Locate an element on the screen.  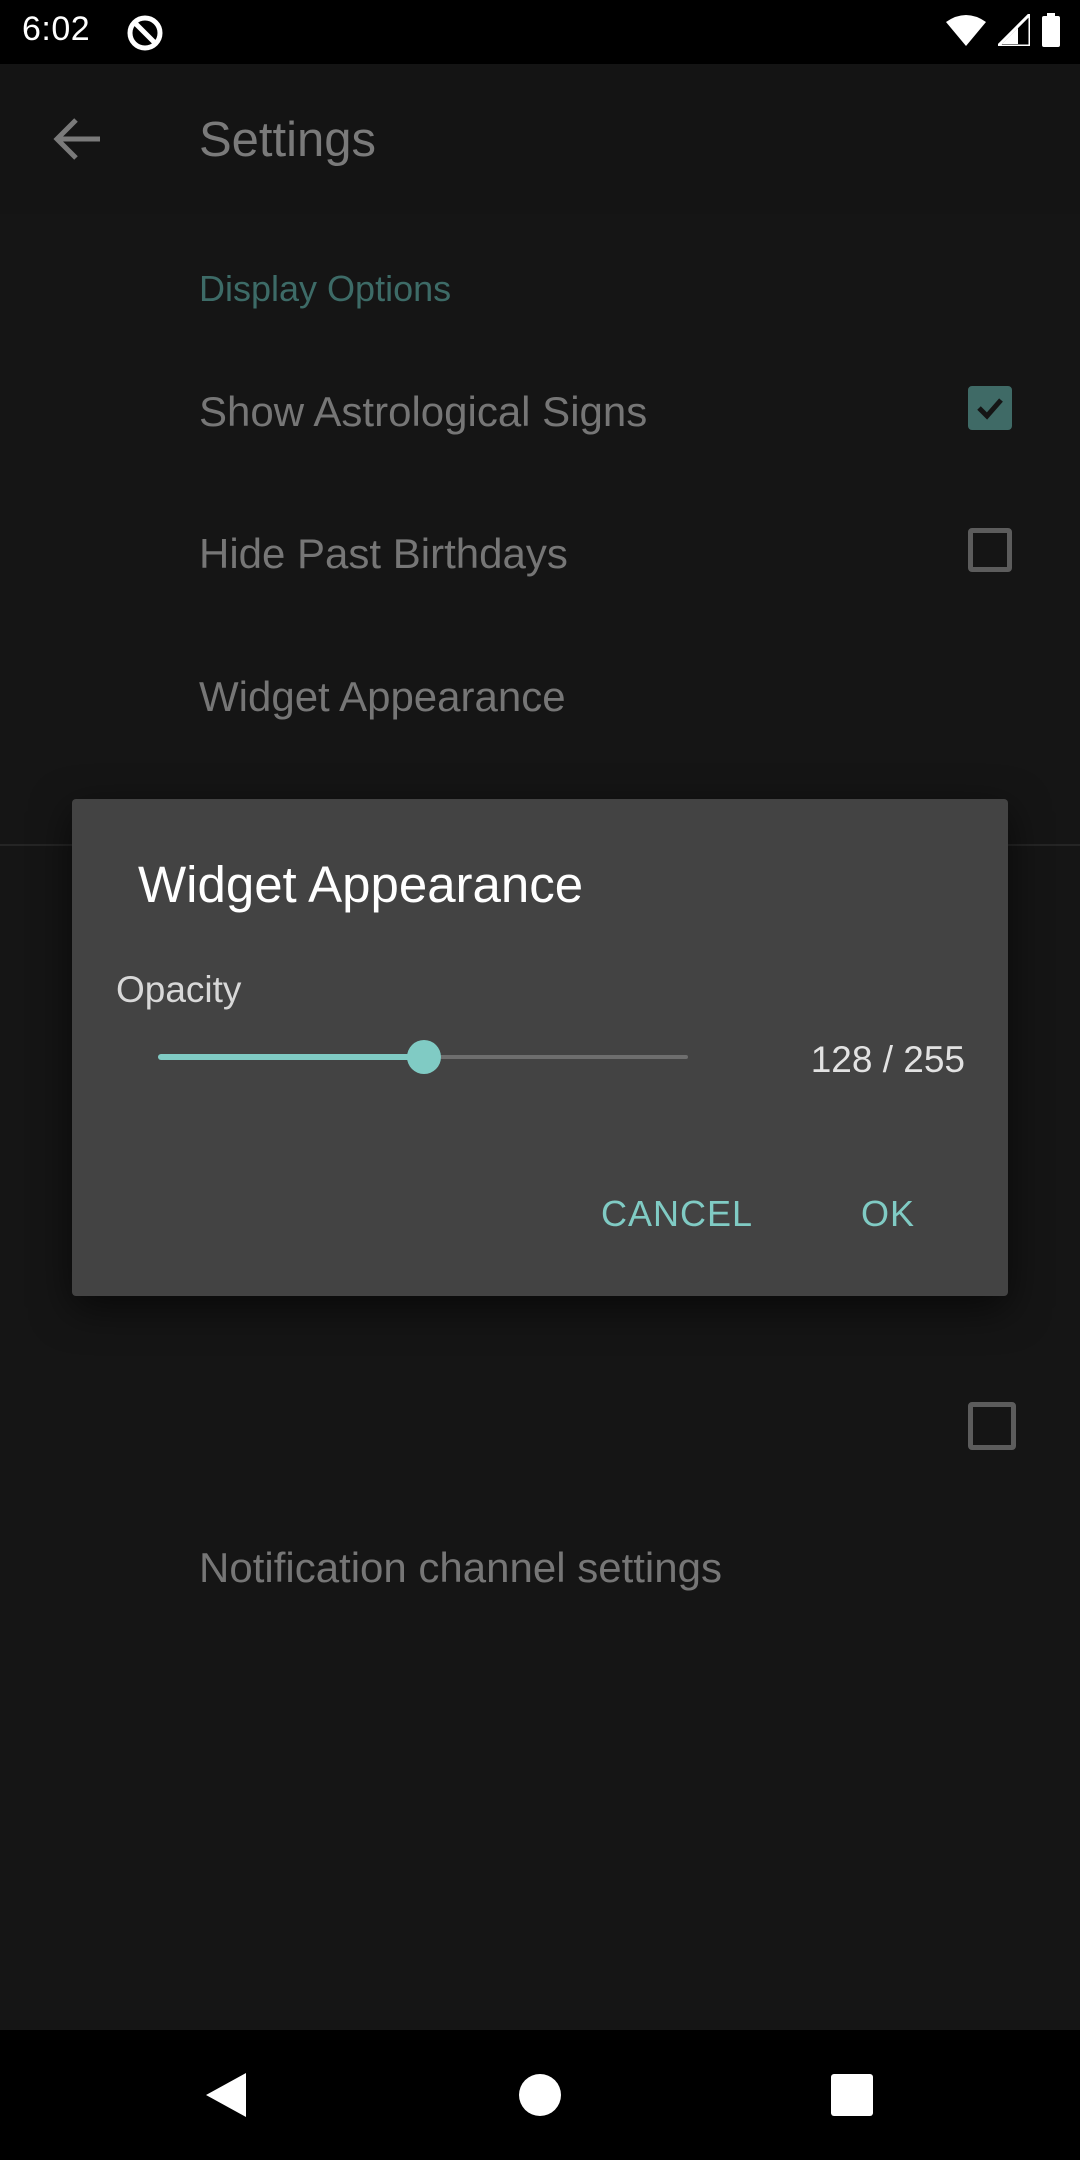
opacity-label: Opacity is located at coordinates (179, 989).